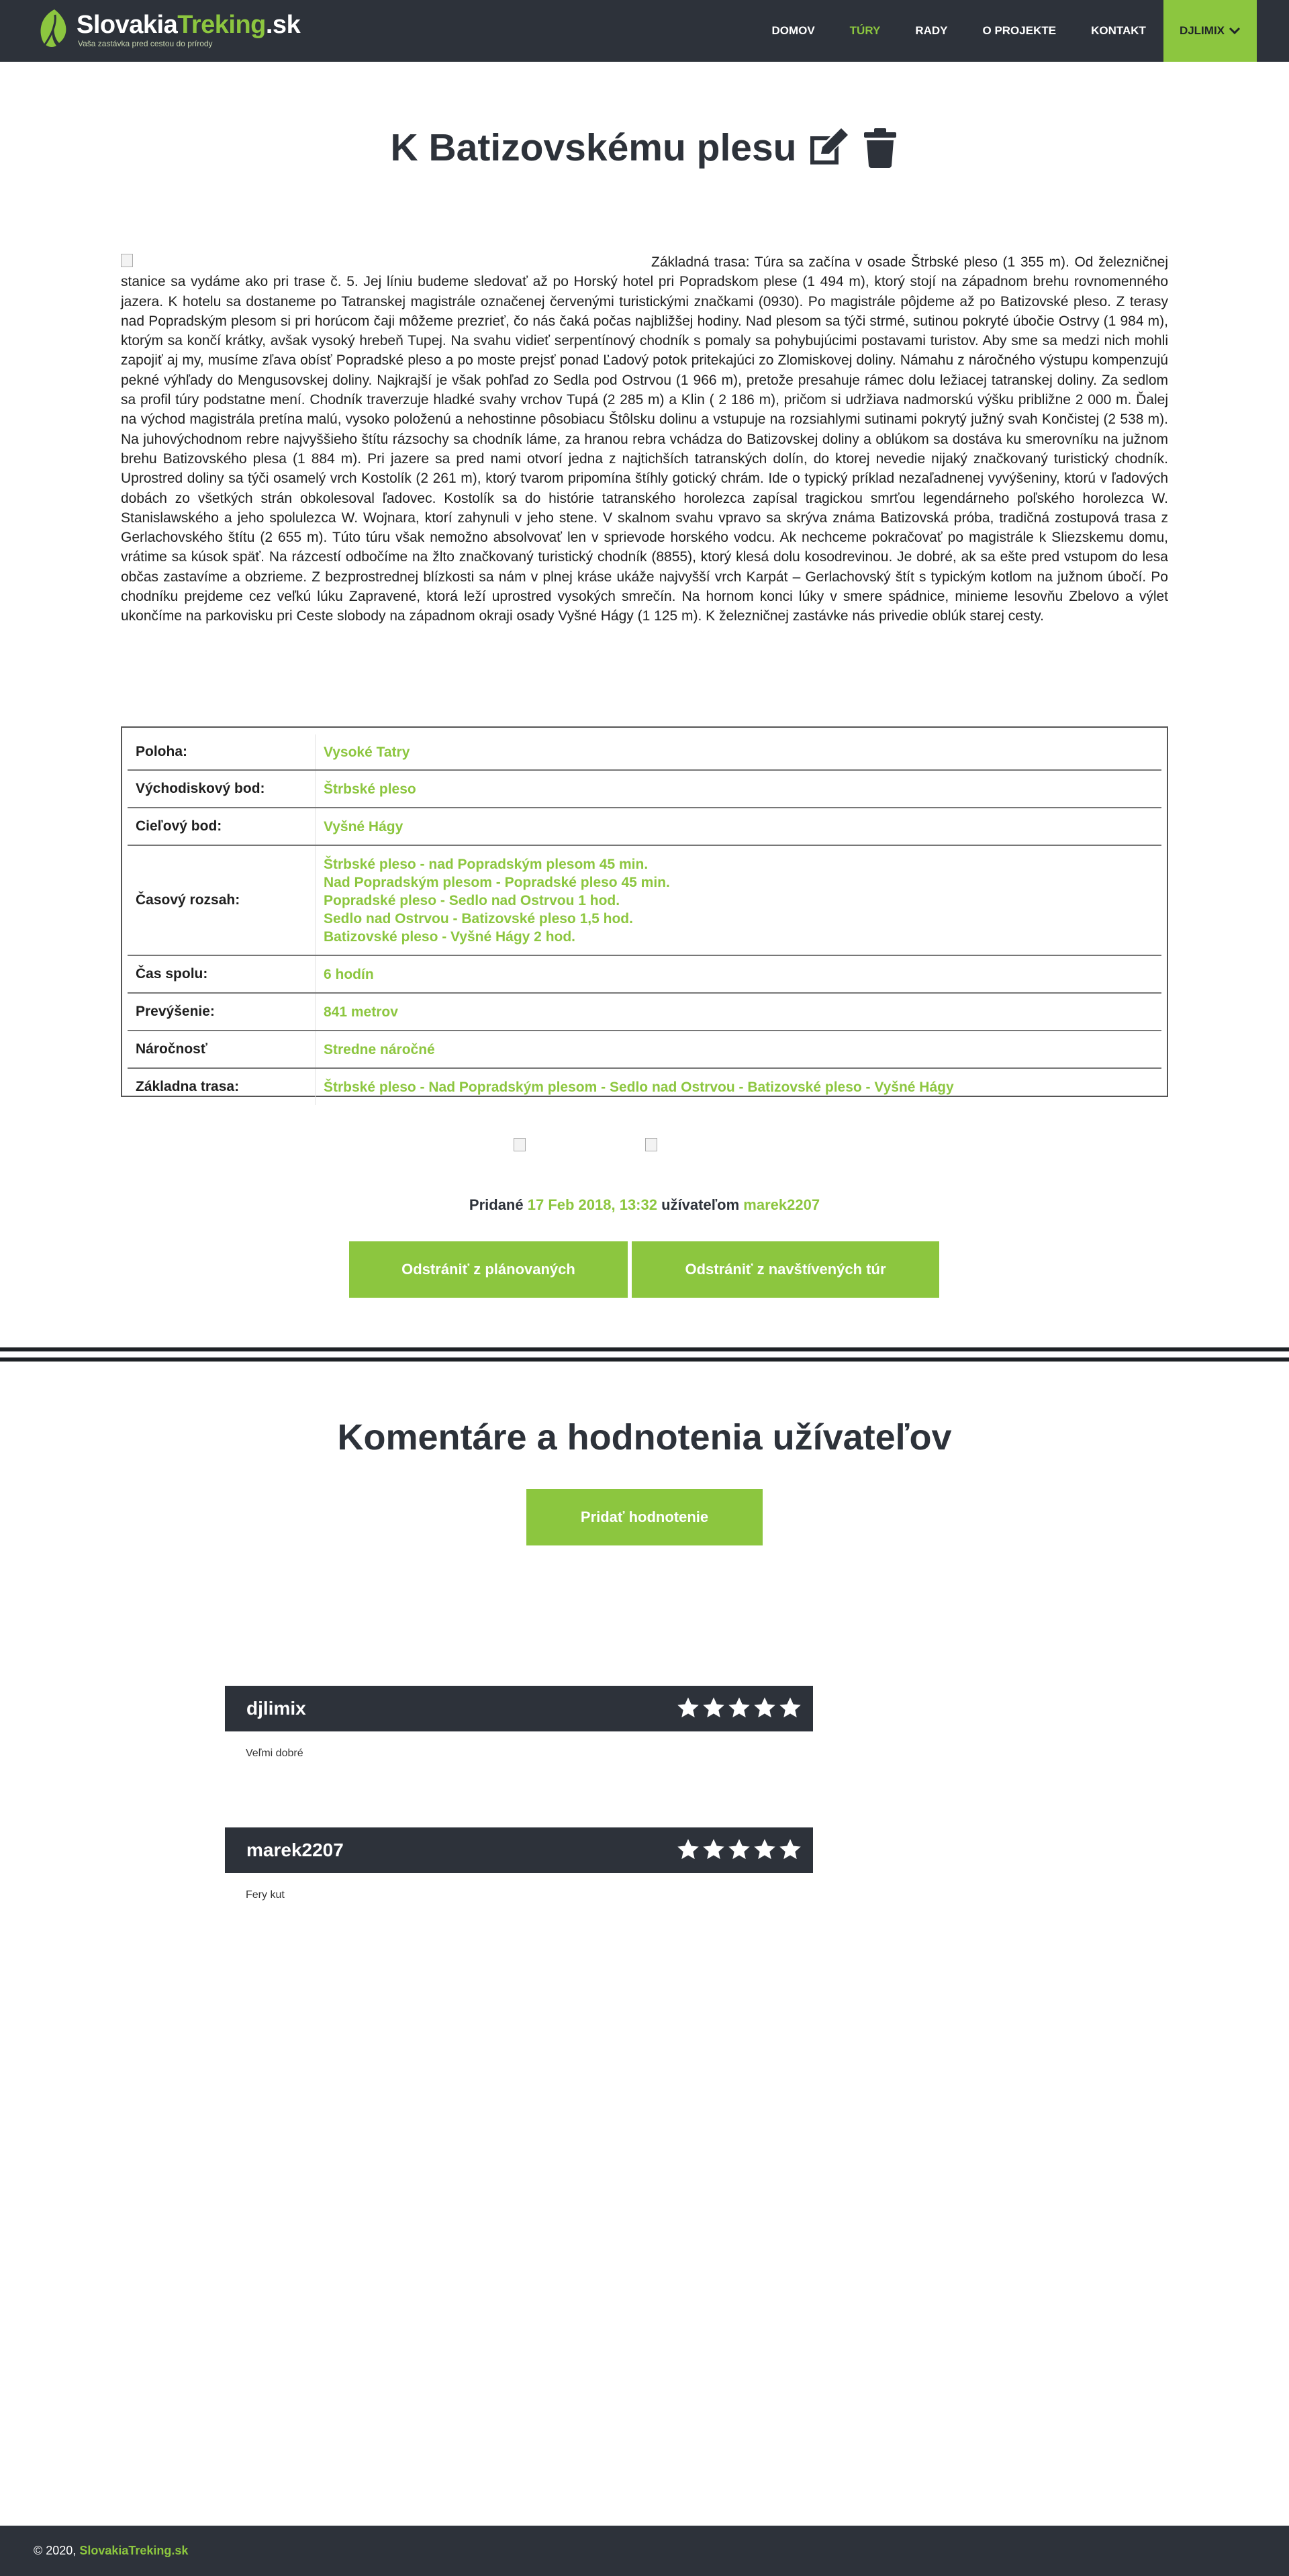  What do you see at coordinates (644, 2551) in the screenshot?
I see `footer: © 2020, SlovakiaTreking.sk` at bounding box center [644, 2551].